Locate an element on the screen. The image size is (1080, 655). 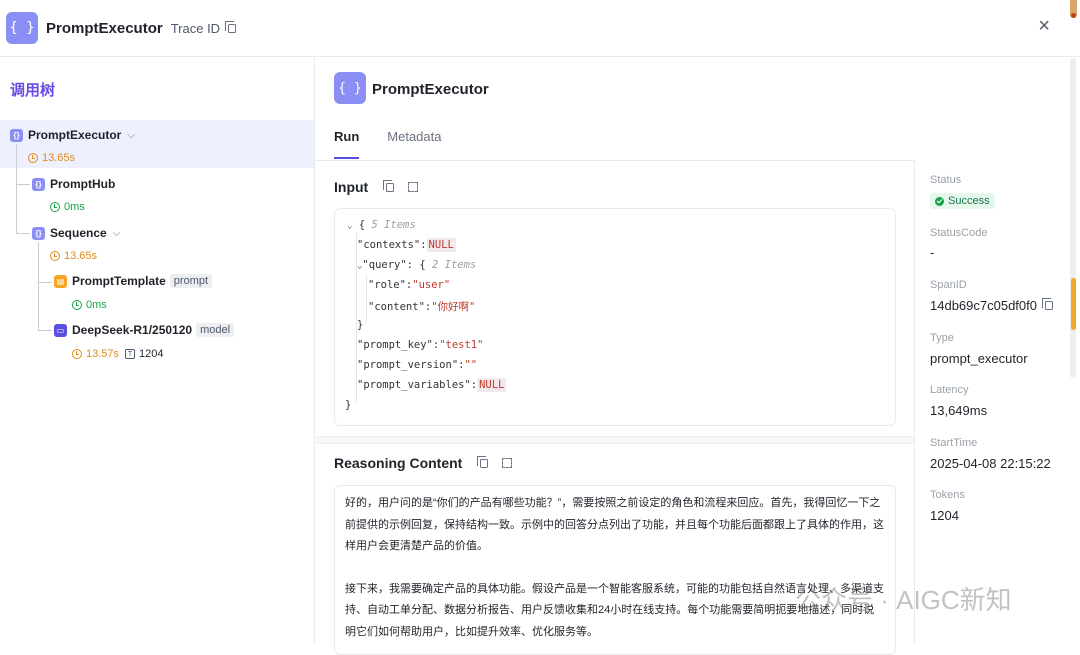
model-icon: ▭ is located at coordinates (60, 330).